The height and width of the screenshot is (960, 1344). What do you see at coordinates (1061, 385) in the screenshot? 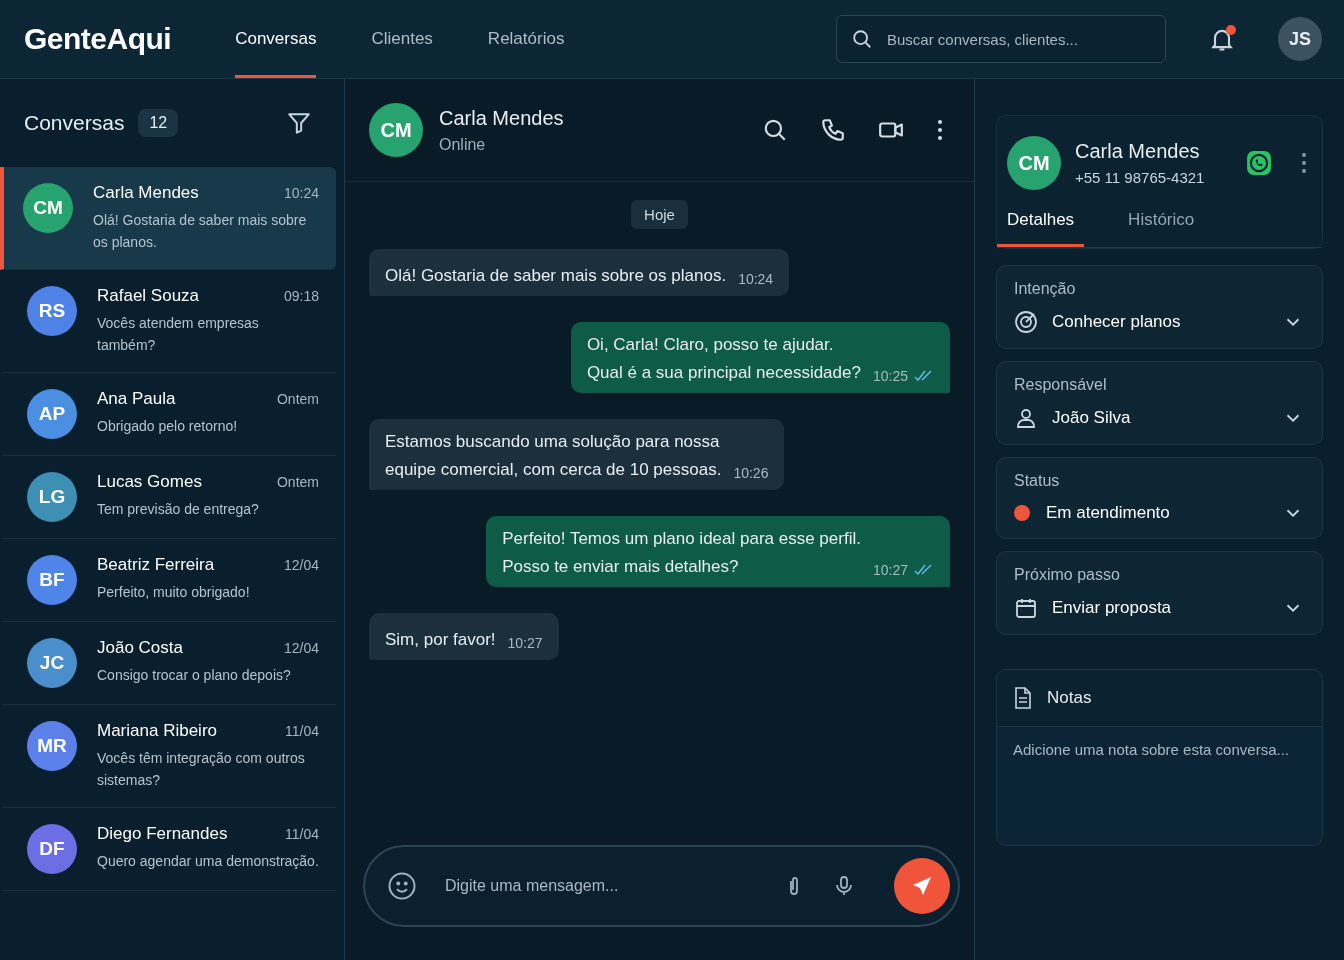
I see `field-label: Responsável` at bounding box center [1061, 385].